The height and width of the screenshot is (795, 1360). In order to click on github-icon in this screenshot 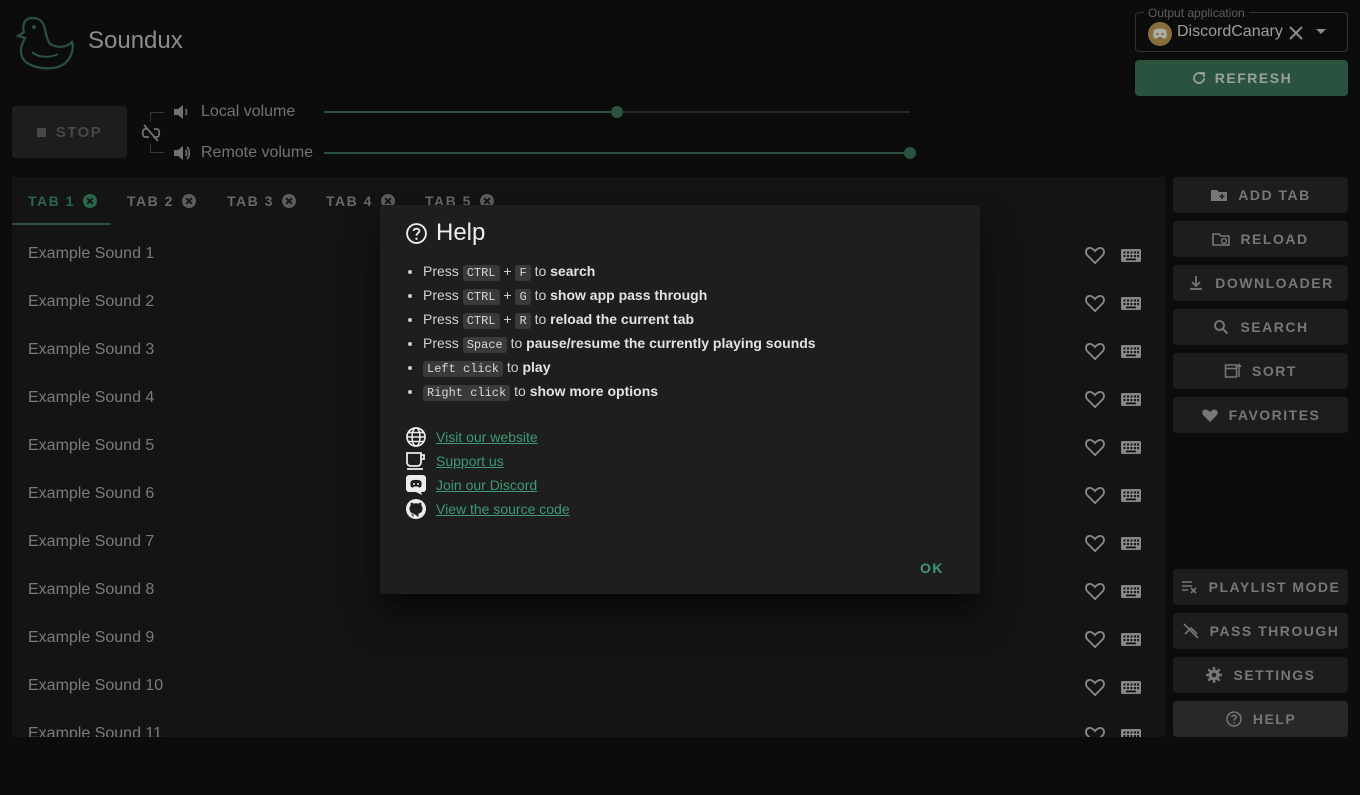, I will do `click(416, 509)`.